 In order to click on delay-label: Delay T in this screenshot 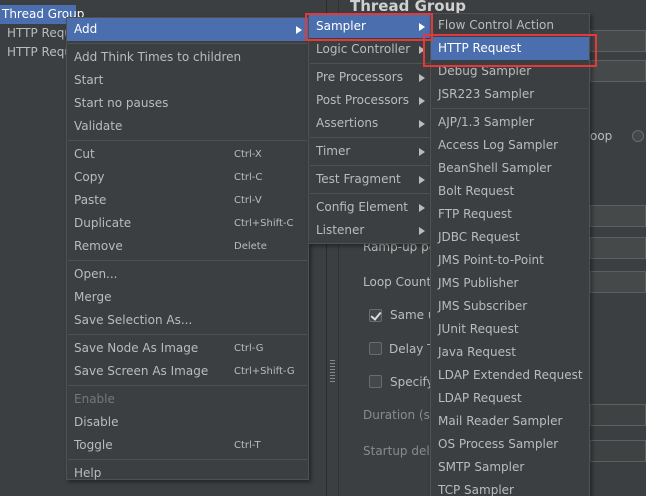, I will do `click(412, 349)`.